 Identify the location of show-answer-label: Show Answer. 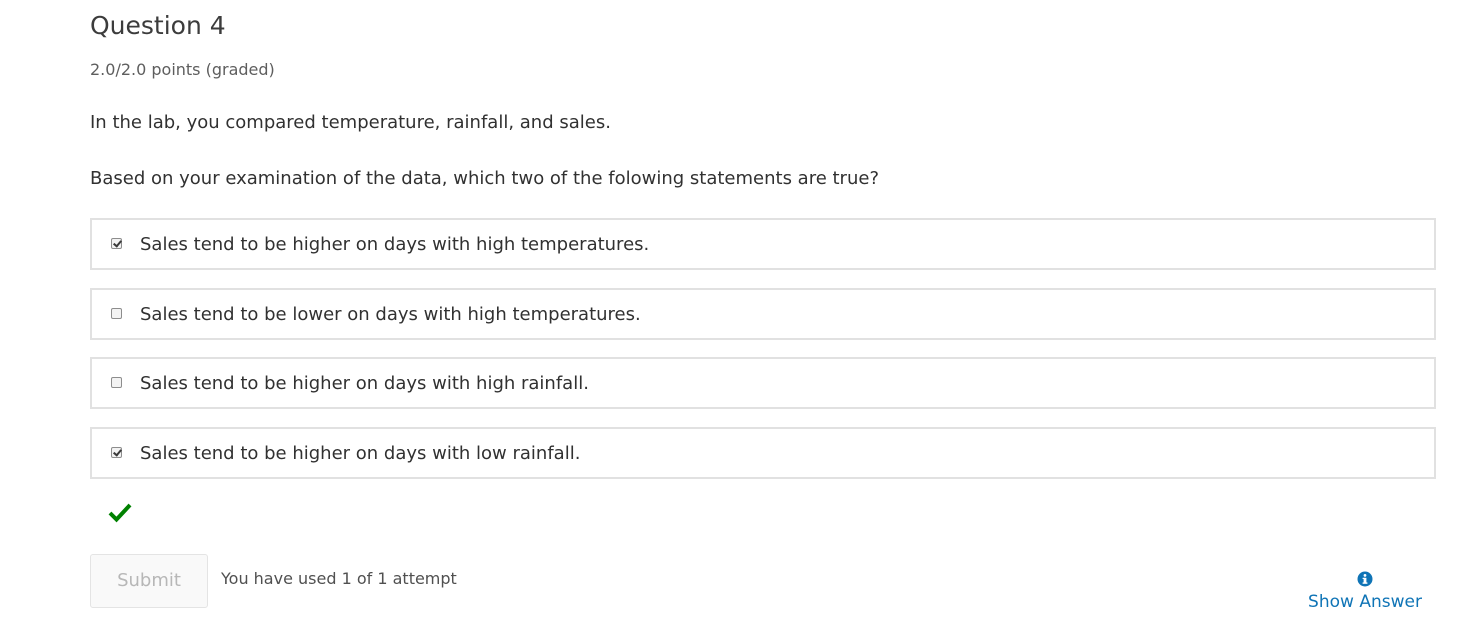
(1365, 602).